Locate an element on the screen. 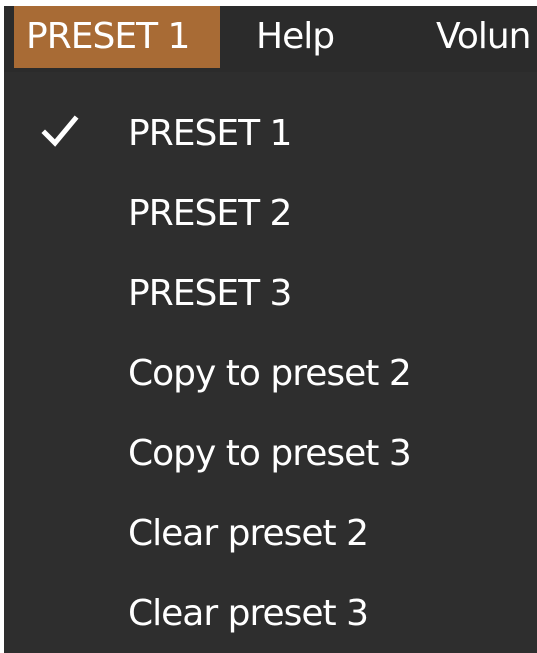  menu-item-label: Clear preset 2 is located at coordinates (248, 533).